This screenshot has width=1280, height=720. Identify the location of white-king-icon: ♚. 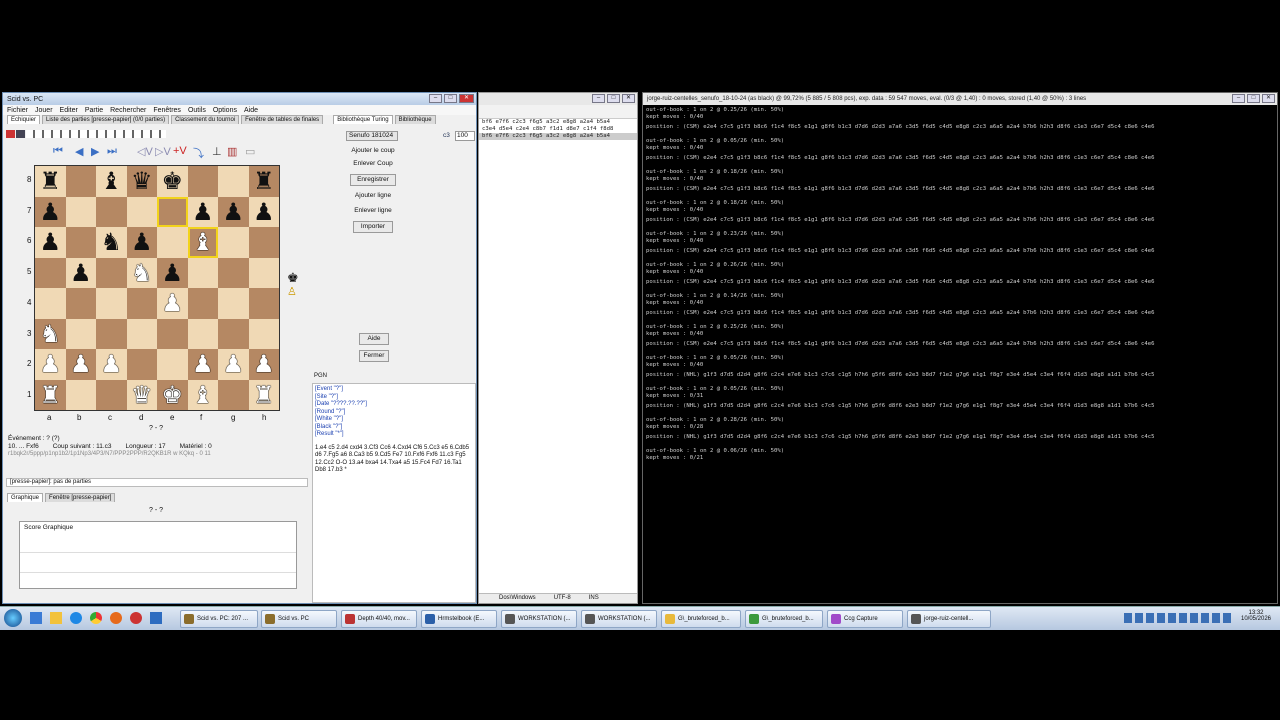
(172, 395).